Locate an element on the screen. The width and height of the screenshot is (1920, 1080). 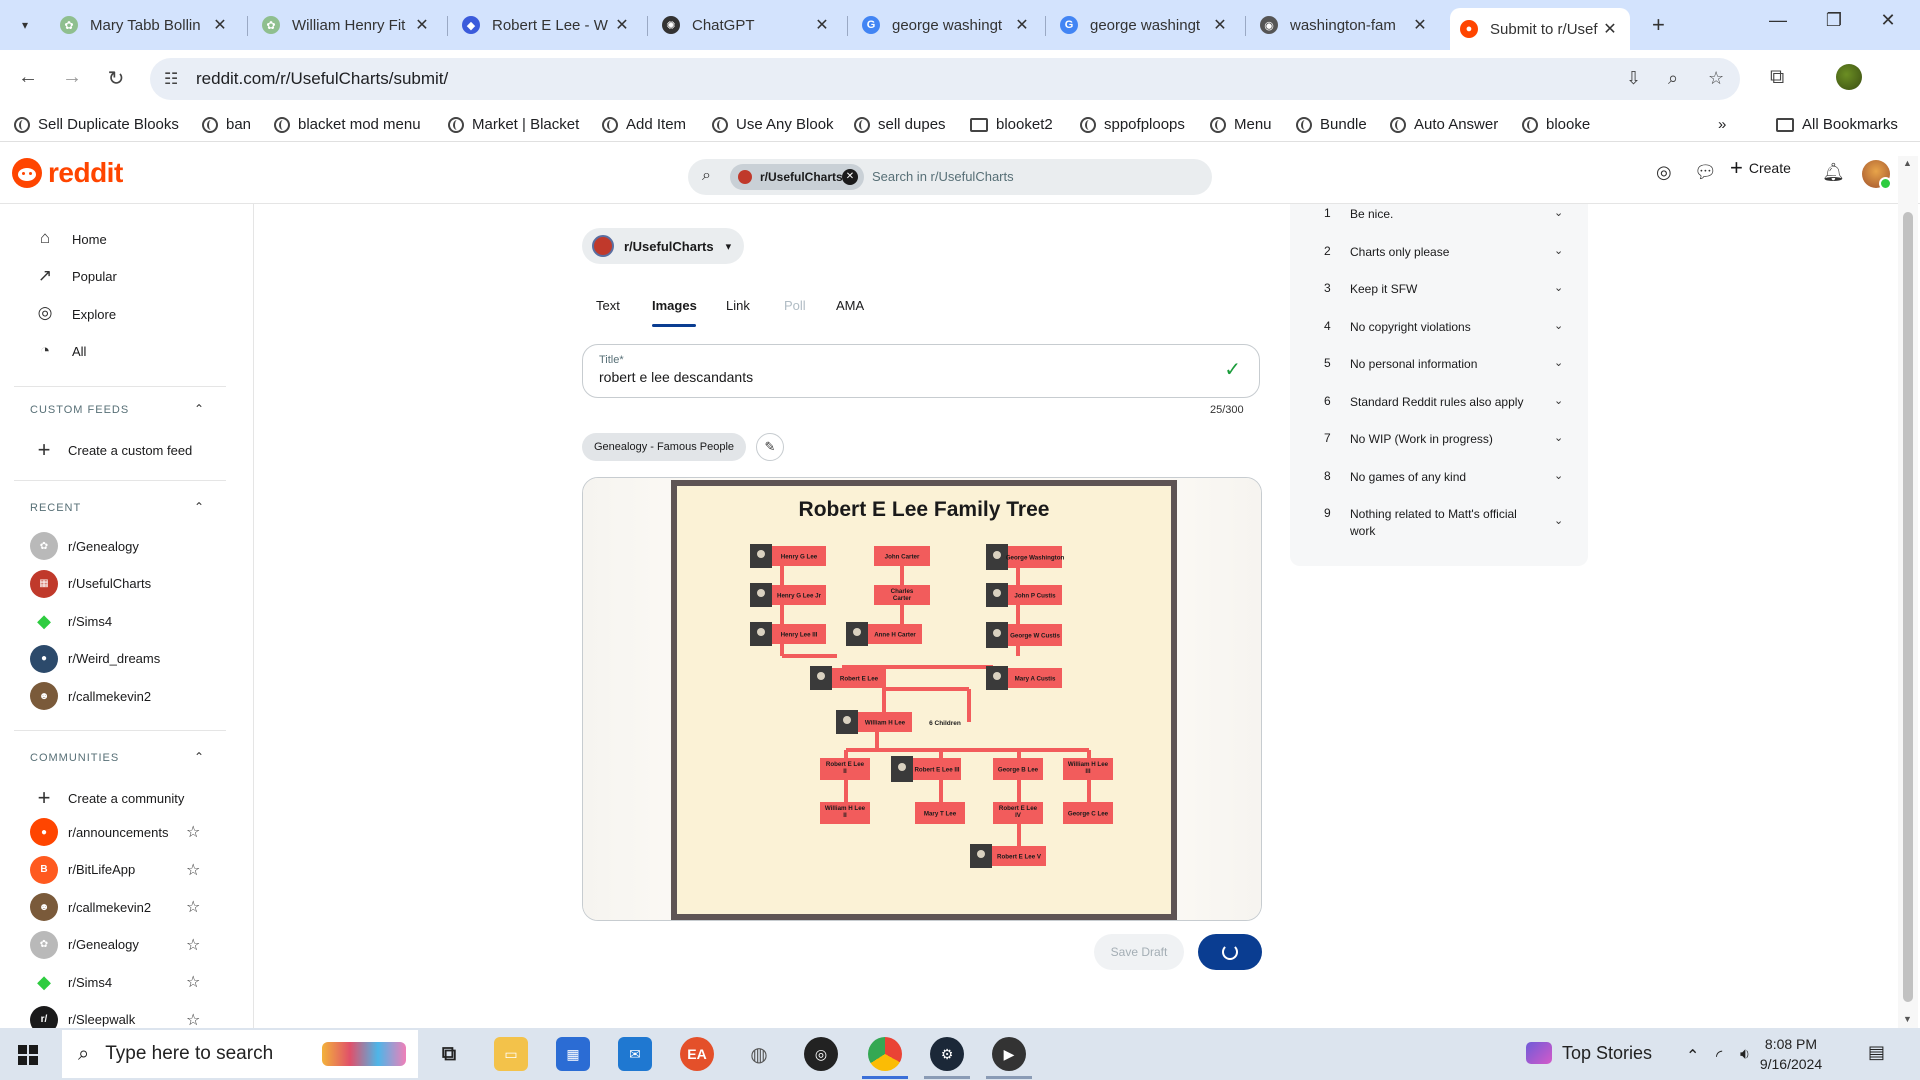
bookmarks-overflow-icon: » is located at coordinates (1722, 124).